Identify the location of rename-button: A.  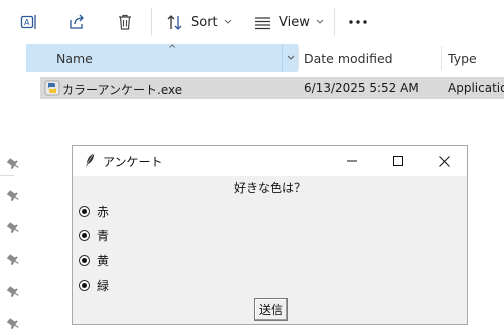
(29, 22).